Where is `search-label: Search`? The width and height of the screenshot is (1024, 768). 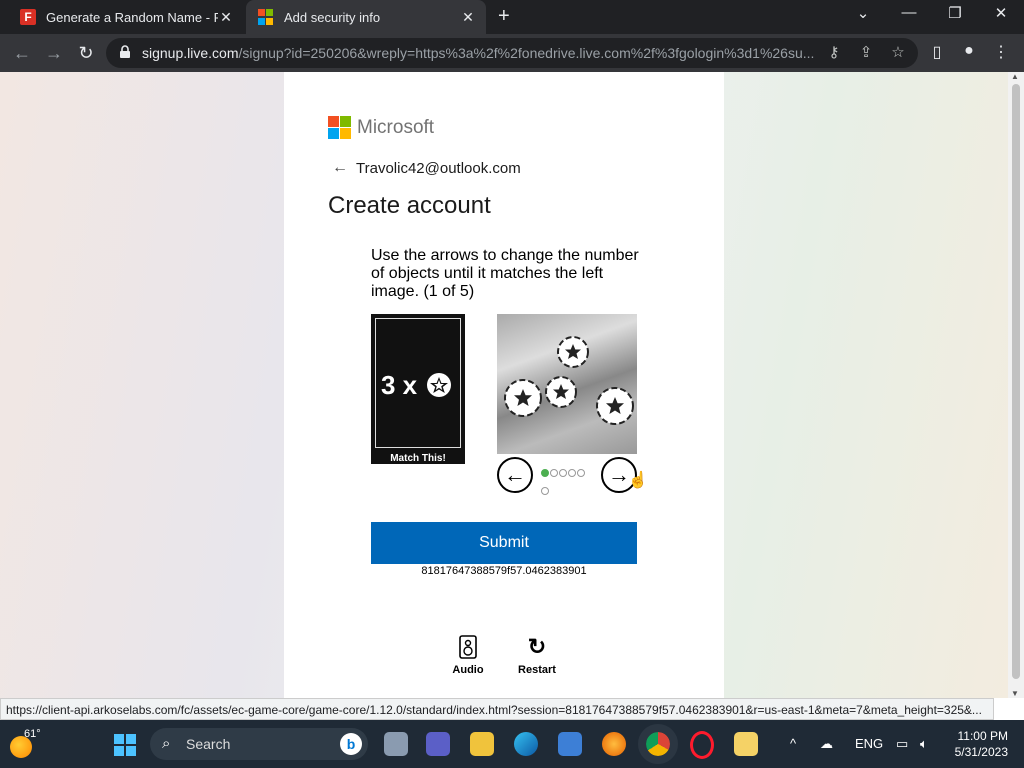
search-label: Search is located at coordinates (208, 744).